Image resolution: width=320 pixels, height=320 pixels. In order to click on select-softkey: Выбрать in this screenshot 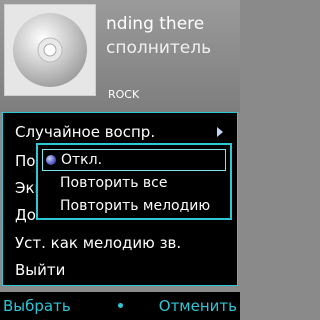, I will do `click(37, 306)`.